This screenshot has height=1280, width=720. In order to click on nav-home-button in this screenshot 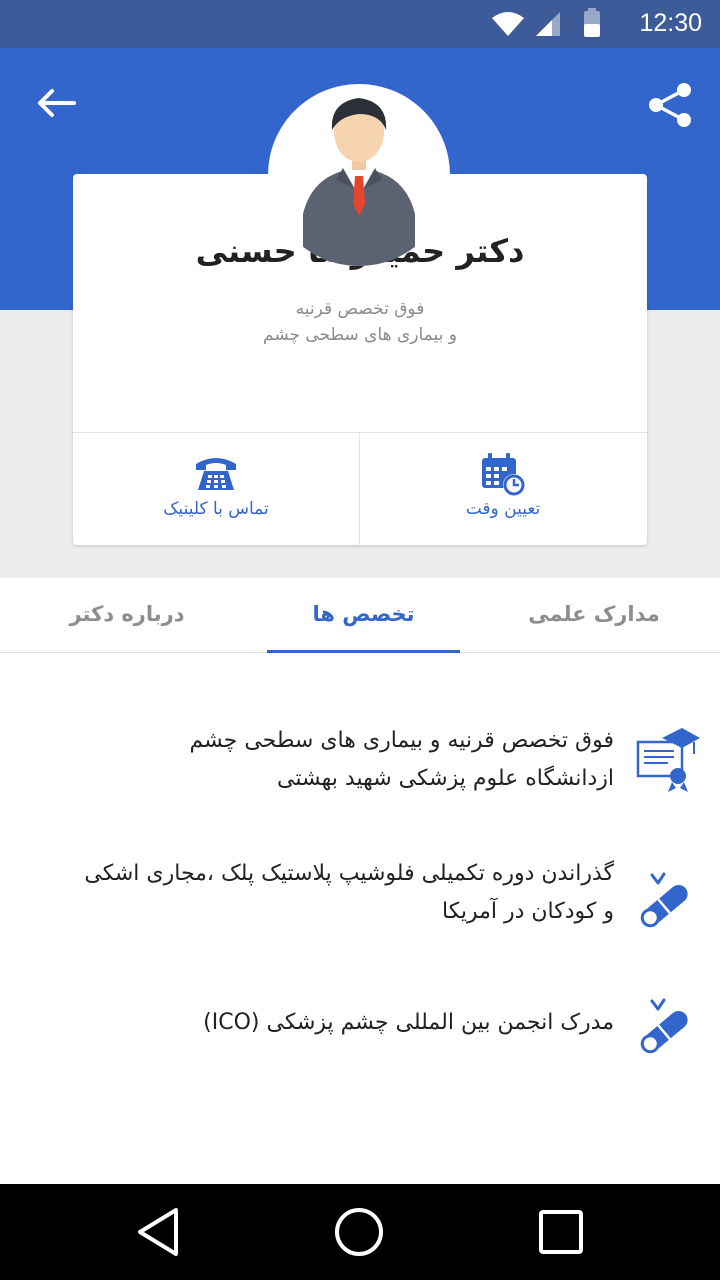, I will do `click(359, 1232)`.